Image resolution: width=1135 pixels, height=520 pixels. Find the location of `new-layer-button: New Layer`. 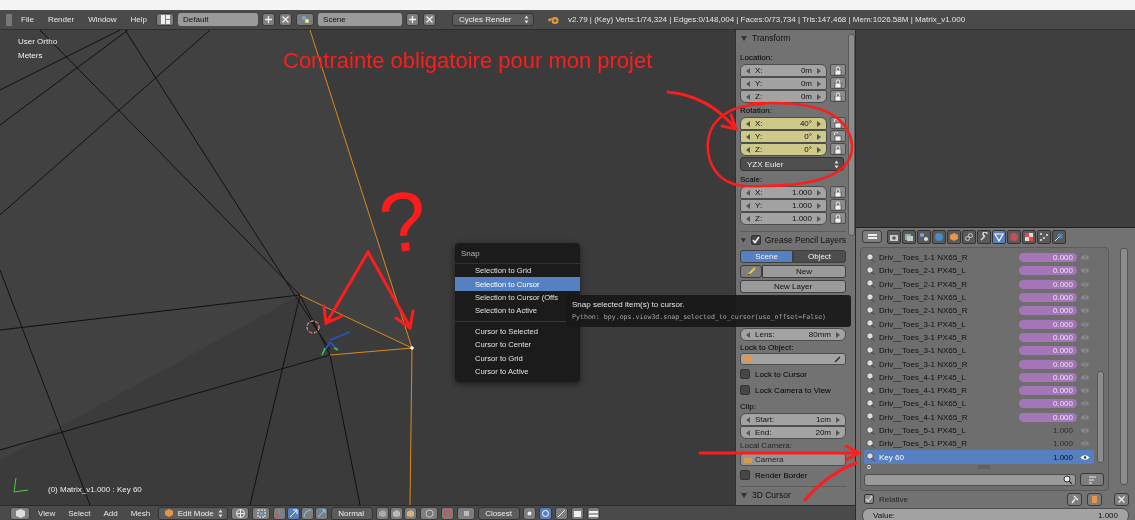

new-layer-button: New Layer is located at coordinates (793, 286).